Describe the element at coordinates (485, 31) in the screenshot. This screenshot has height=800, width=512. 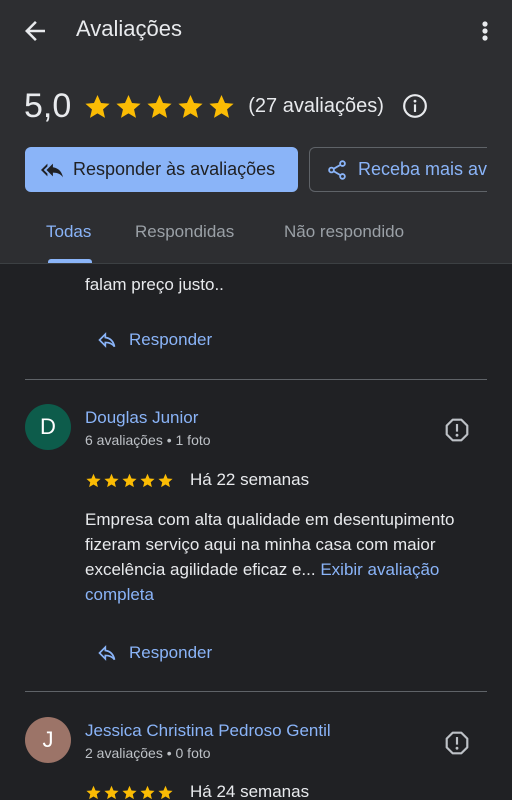
I see `more-vert-icon` at that location.